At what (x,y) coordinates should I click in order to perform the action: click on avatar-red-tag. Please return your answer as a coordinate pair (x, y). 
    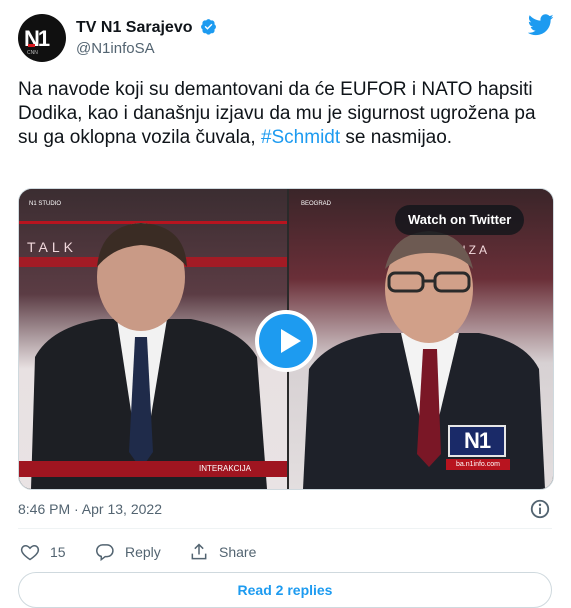
    Looking at the image, I should click on (31, 45).